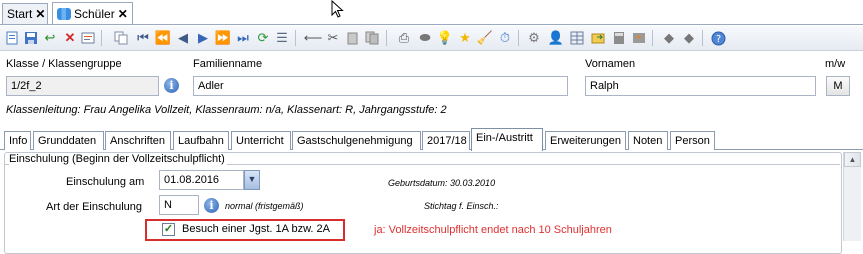 The height and width of the screenshot is (254, 863). I want to click on einschulung-am-field: 01.08.2016, so click(201, 180).